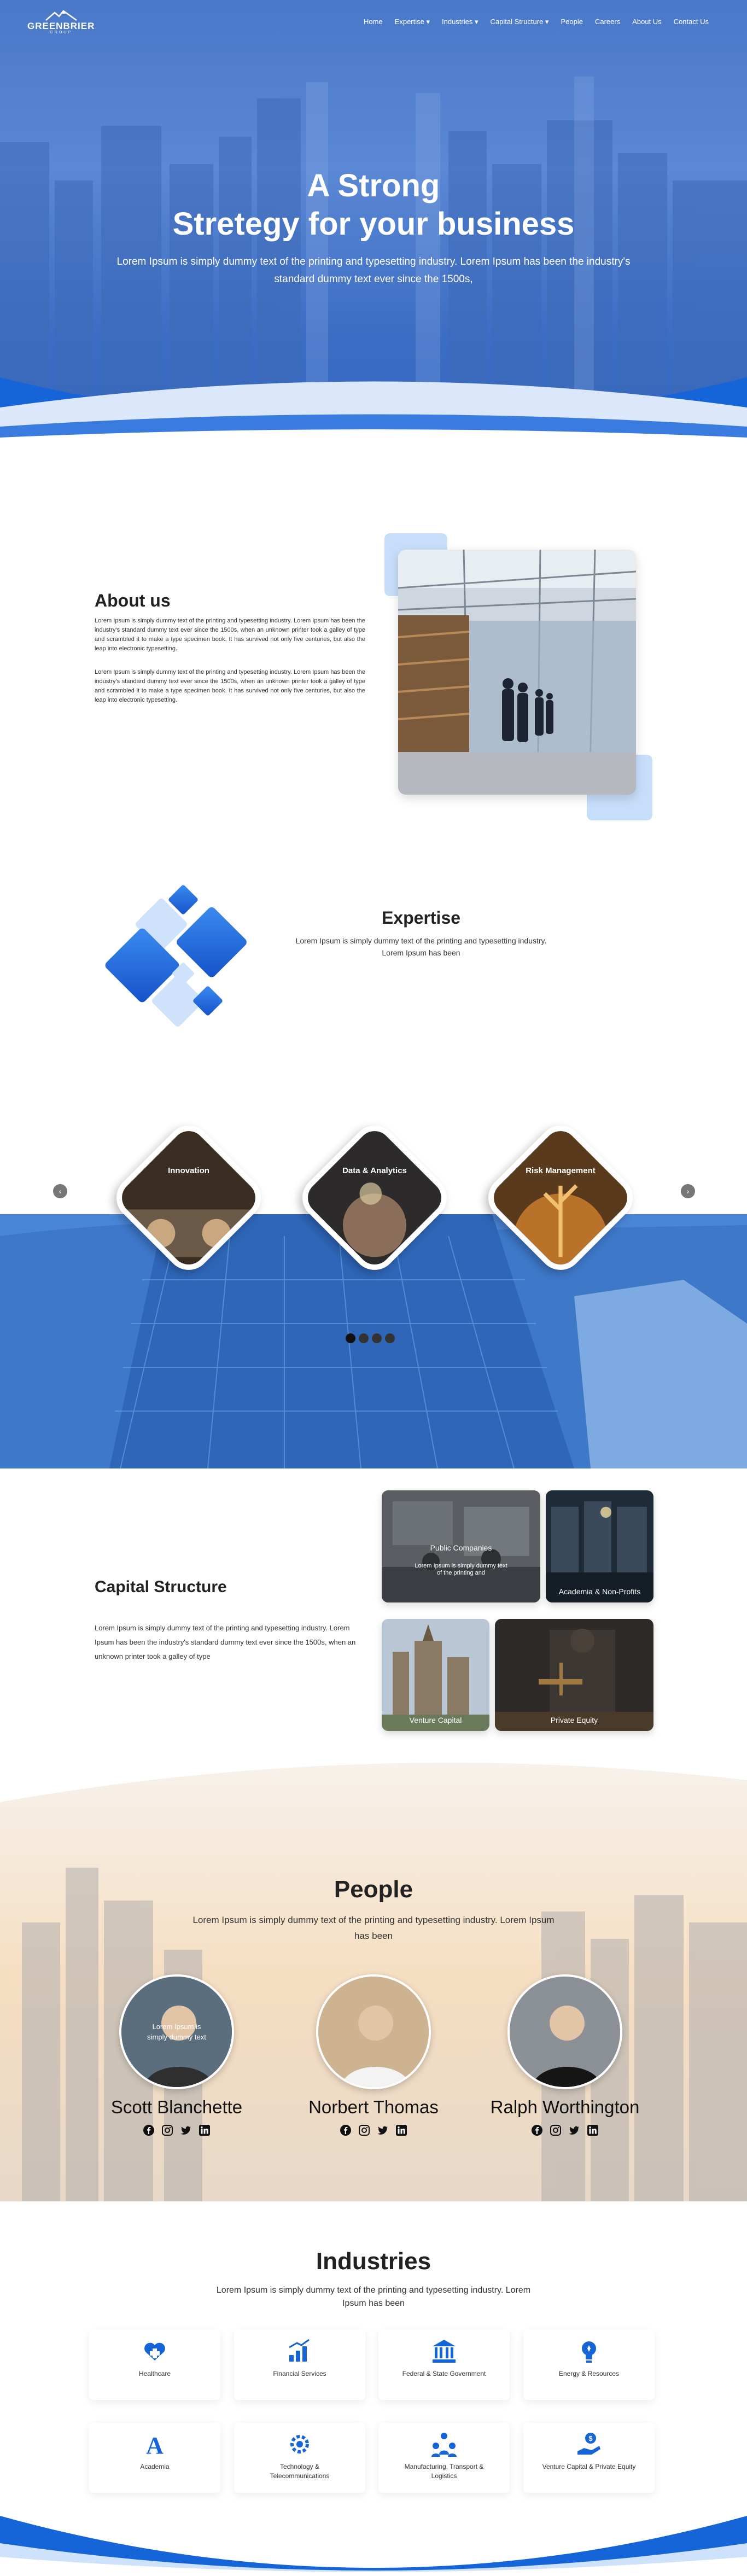  Describe the element at coordinates (574, 1720) in the screenshot. I see `private-equity-label: Private Equity` at that location.